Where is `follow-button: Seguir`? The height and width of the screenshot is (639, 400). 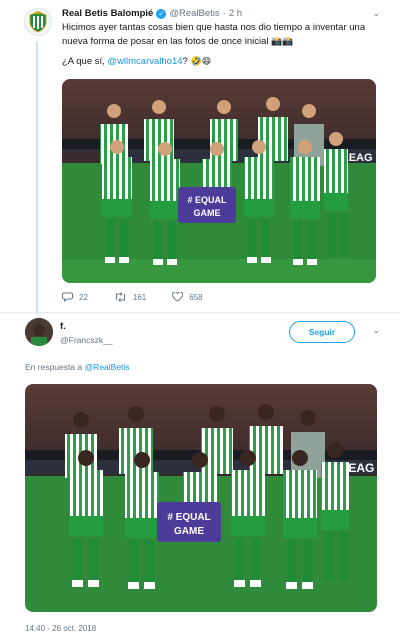 follow-button: Seguir is located at coordinates (322, 332).